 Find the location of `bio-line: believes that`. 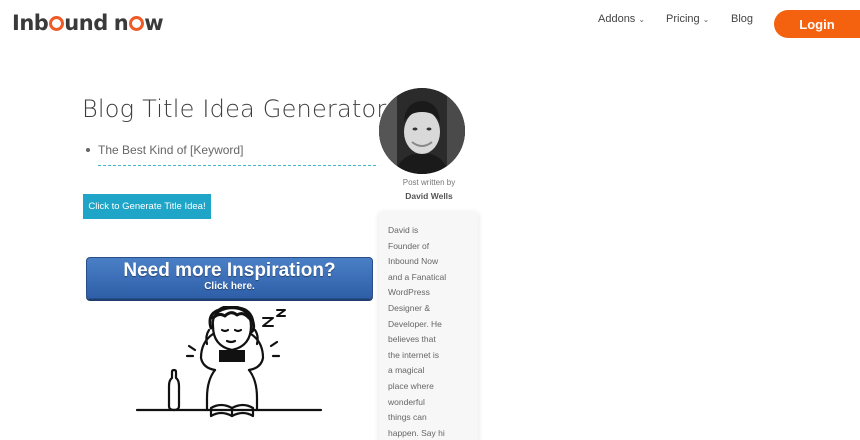

bio-line: believes that is located at coordinates (412, 339).